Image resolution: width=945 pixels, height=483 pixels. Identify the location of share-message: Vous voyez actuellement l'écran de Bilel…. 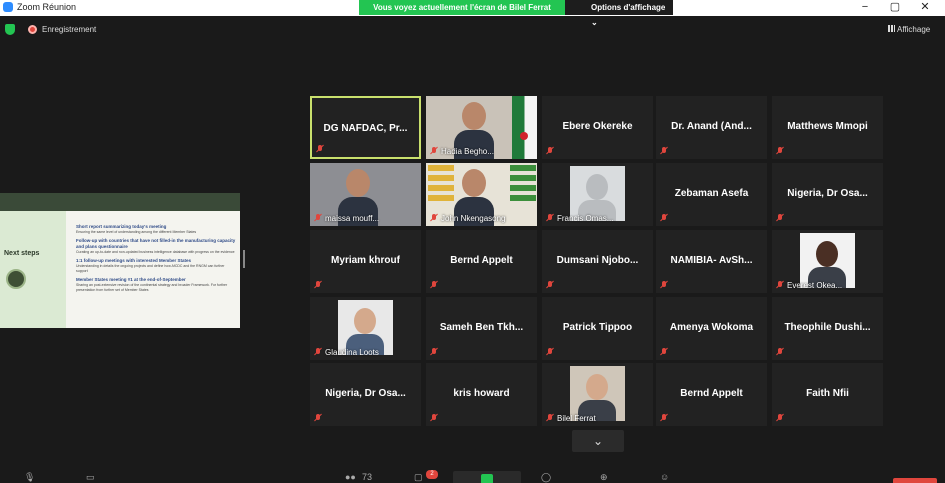
(462, 7).